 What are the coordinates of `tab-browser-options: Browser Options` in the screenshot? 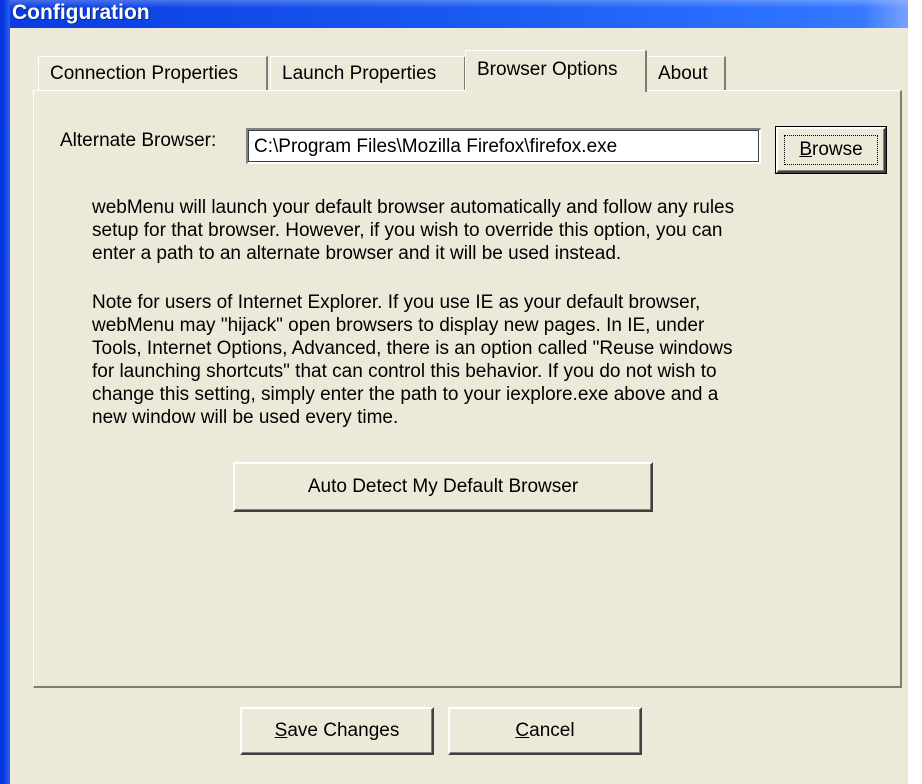 It's located at (556, 71).